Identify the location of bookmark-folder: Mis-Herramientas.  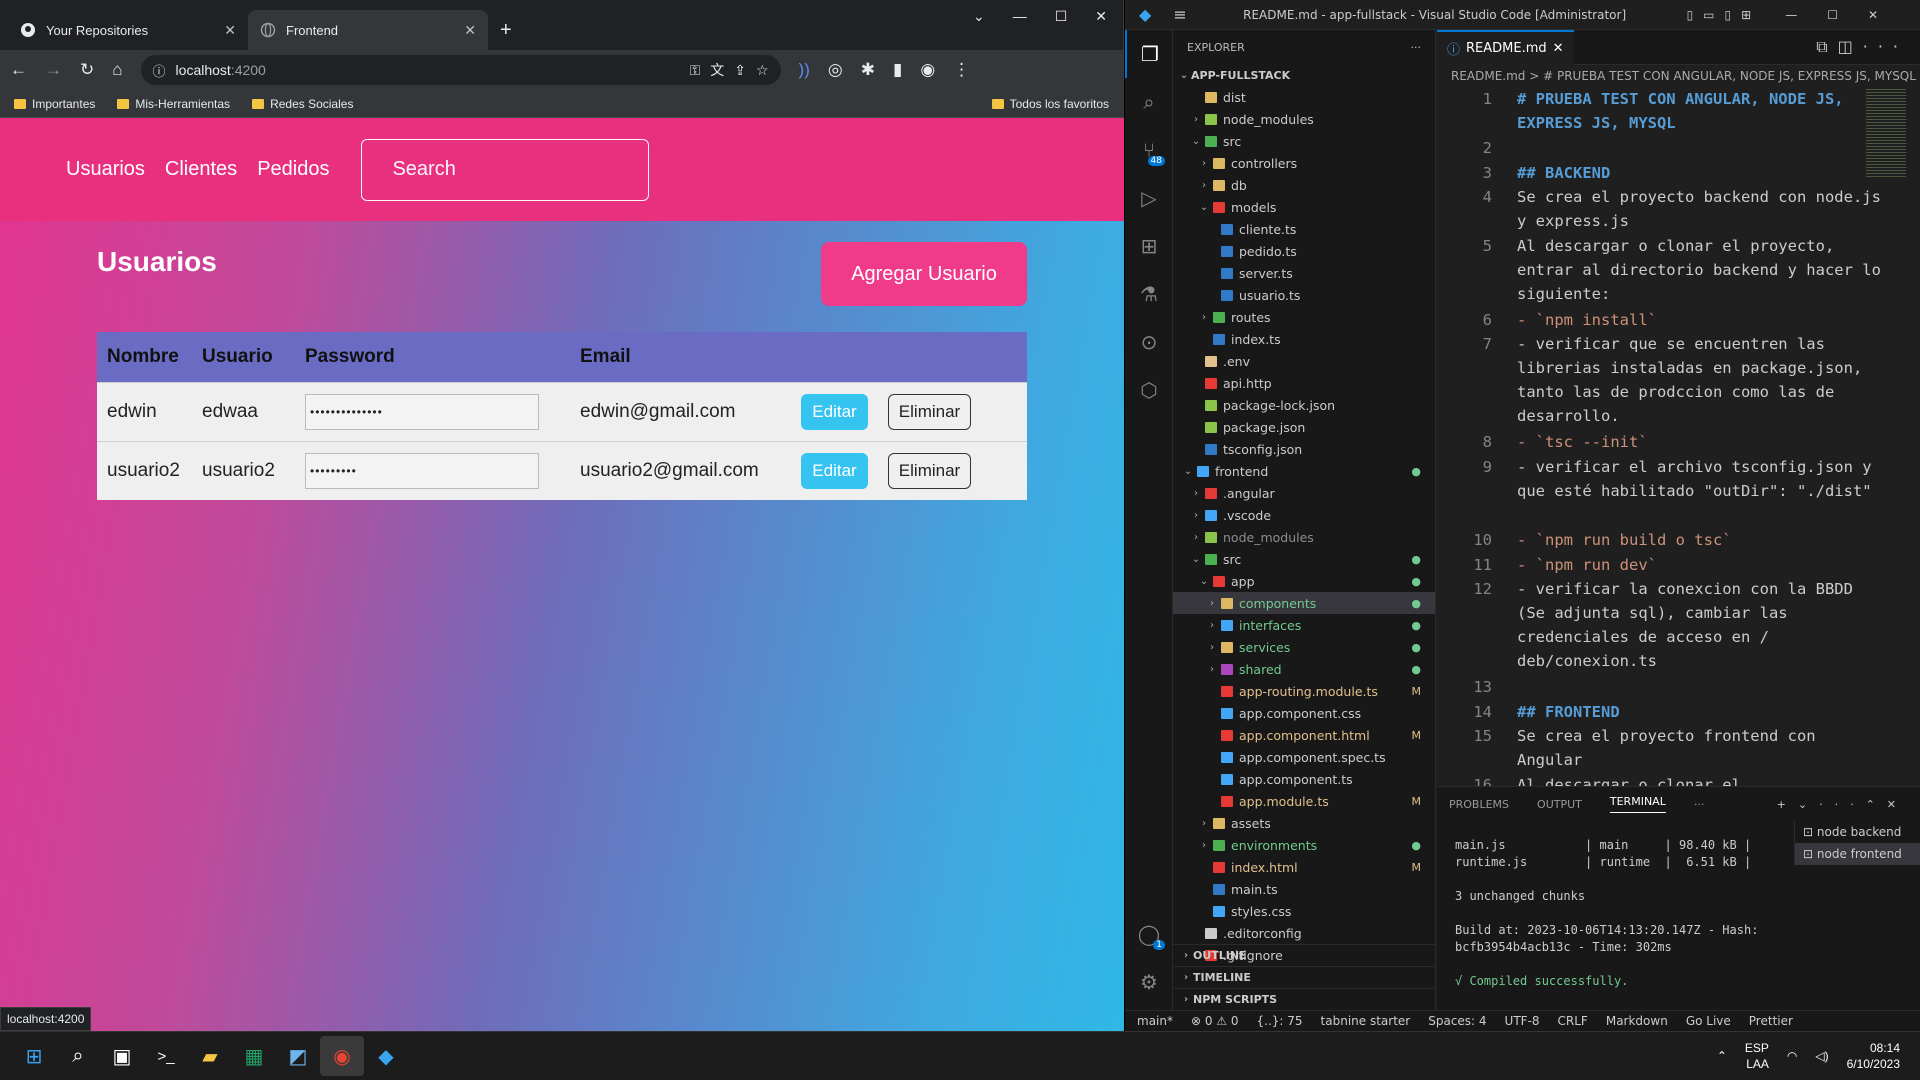
(173, 104).